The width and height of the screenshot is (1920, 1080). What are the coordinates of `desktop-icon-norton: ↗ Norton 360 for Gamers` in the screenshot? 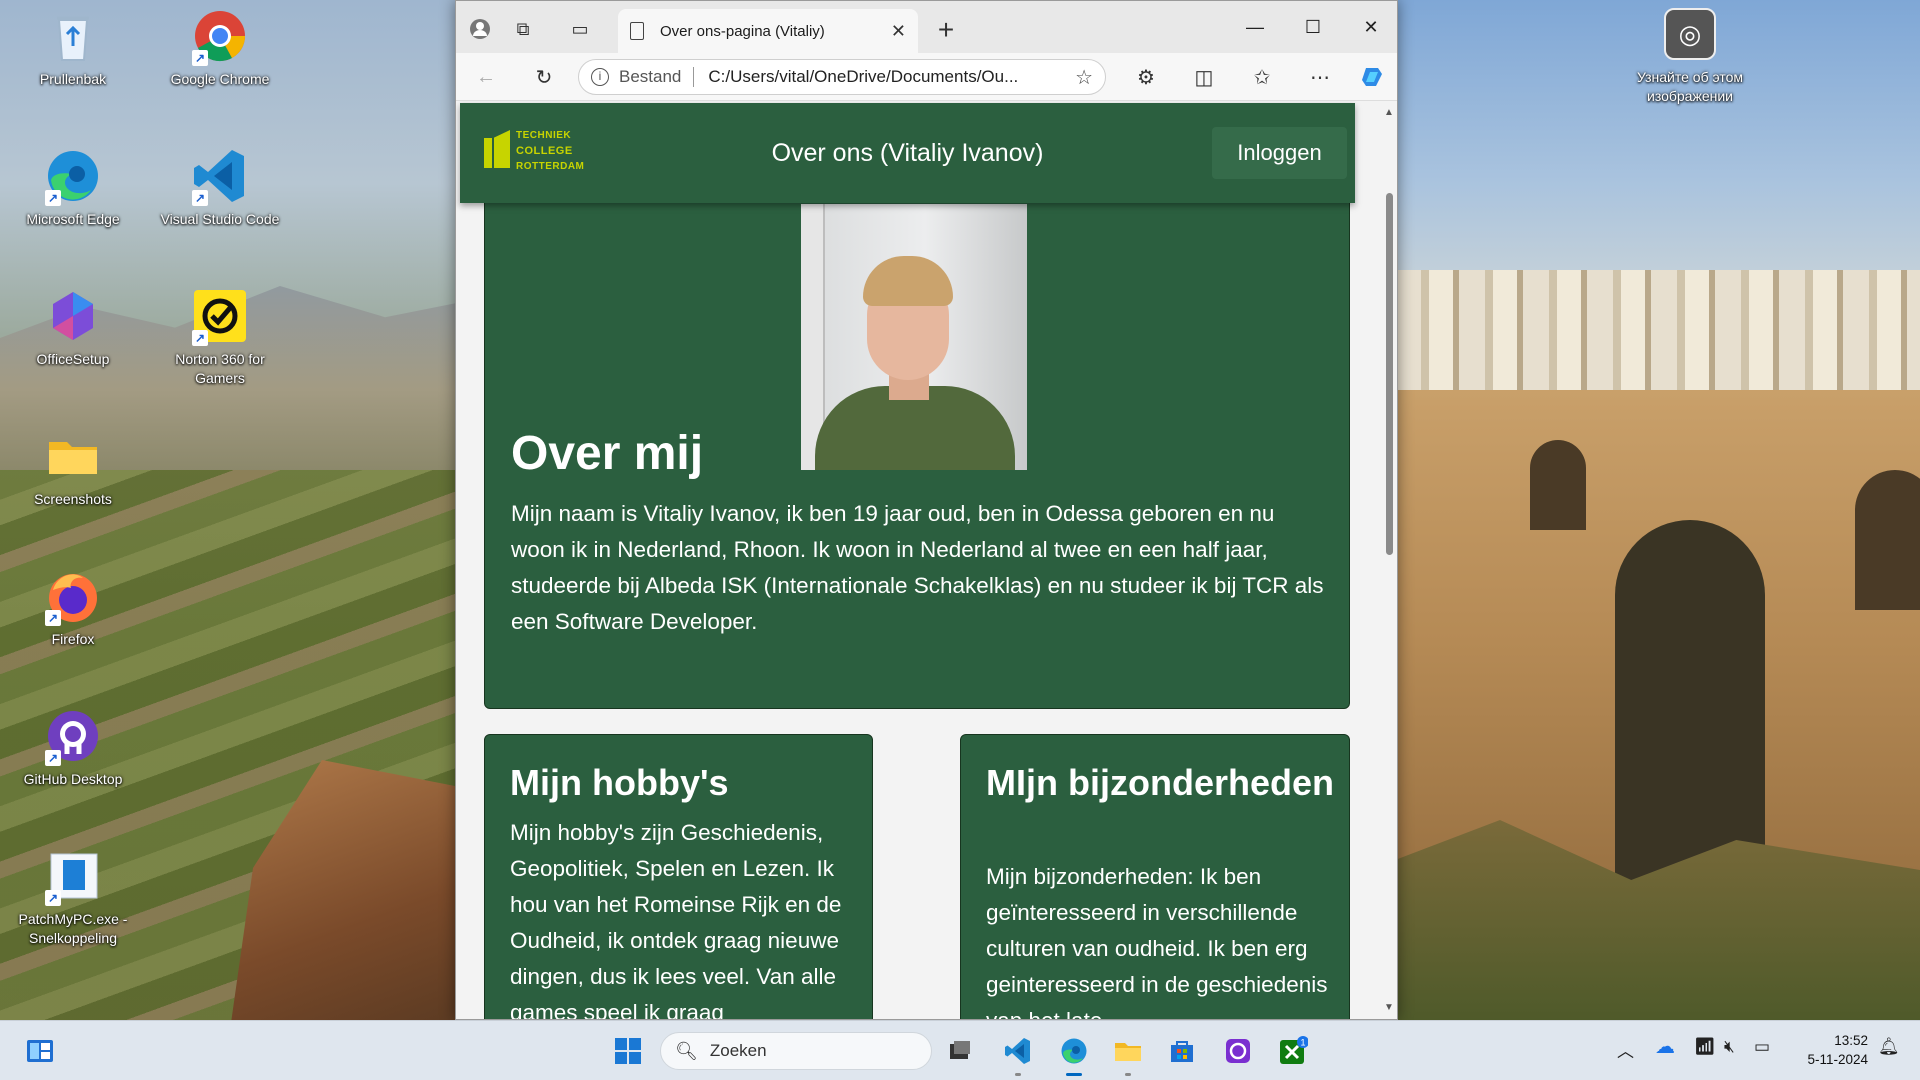 It's located at (220, 337).